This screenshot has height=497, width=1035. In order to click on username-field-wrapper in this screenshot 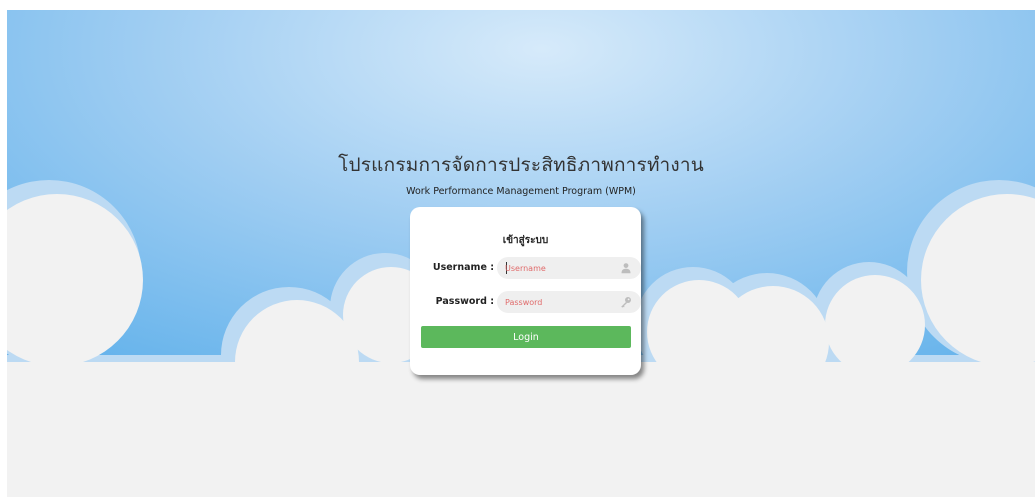, I will do `click(569, 268)`.